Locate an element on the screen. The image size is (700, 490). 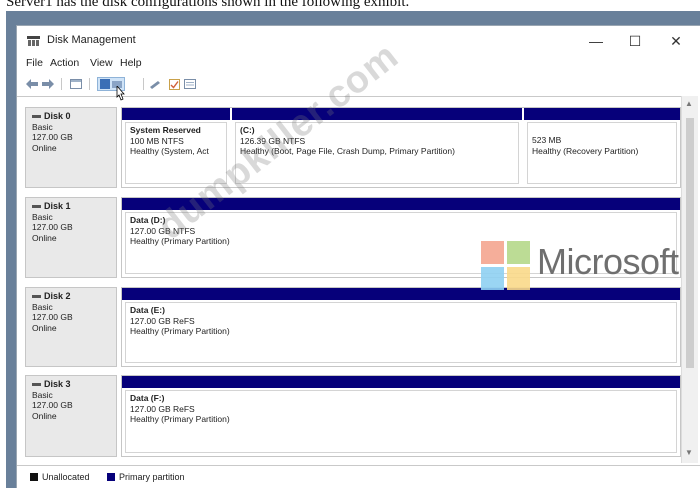
menu-view: View is located at coordinates (101, 63).